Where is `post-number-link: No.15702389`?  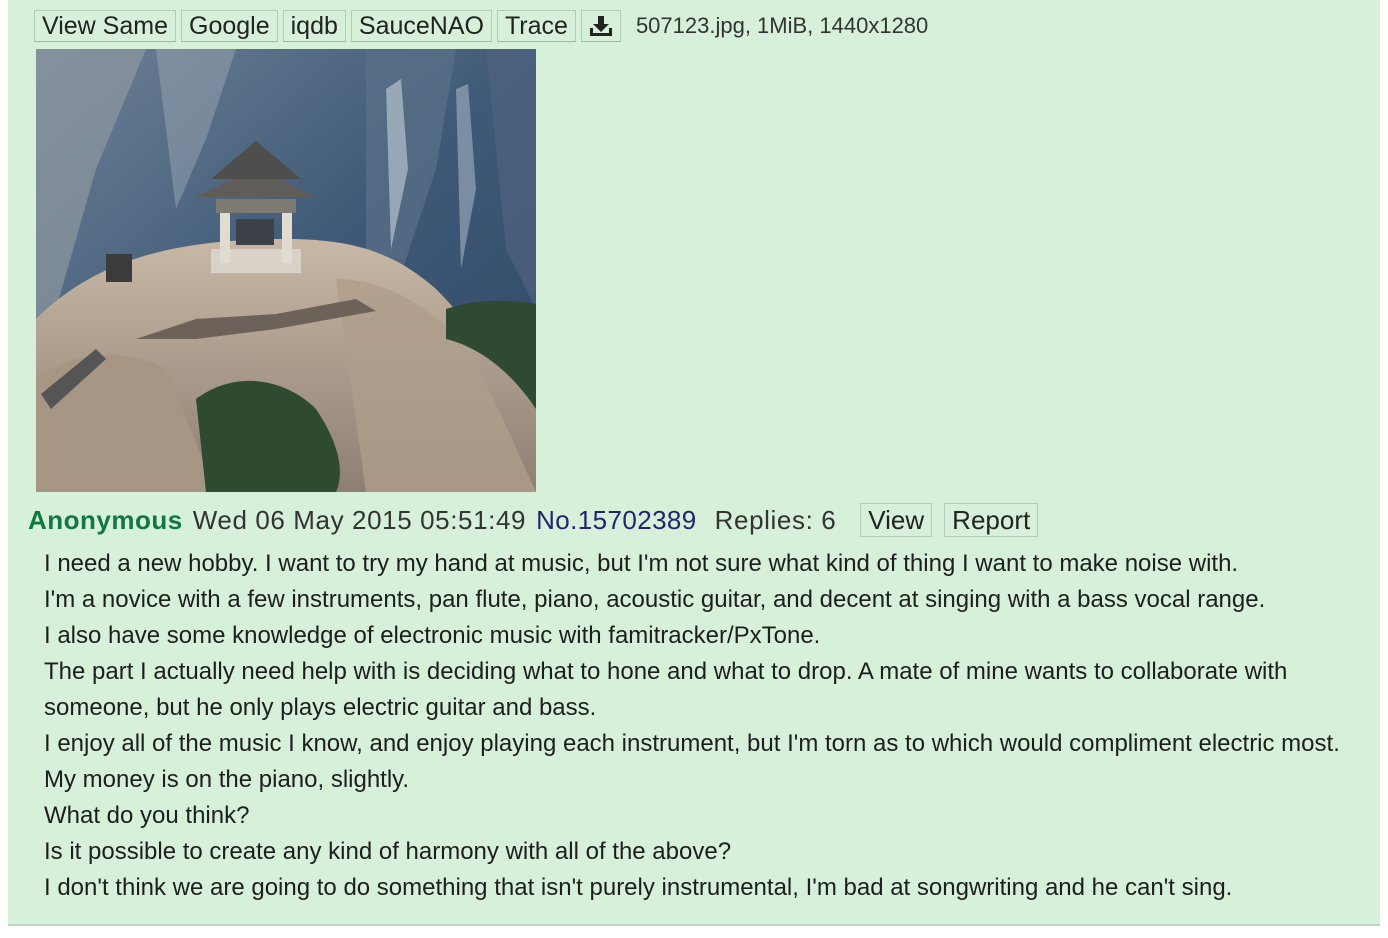 post-number-link: No.15702389 is located at coordinates (616, 520).